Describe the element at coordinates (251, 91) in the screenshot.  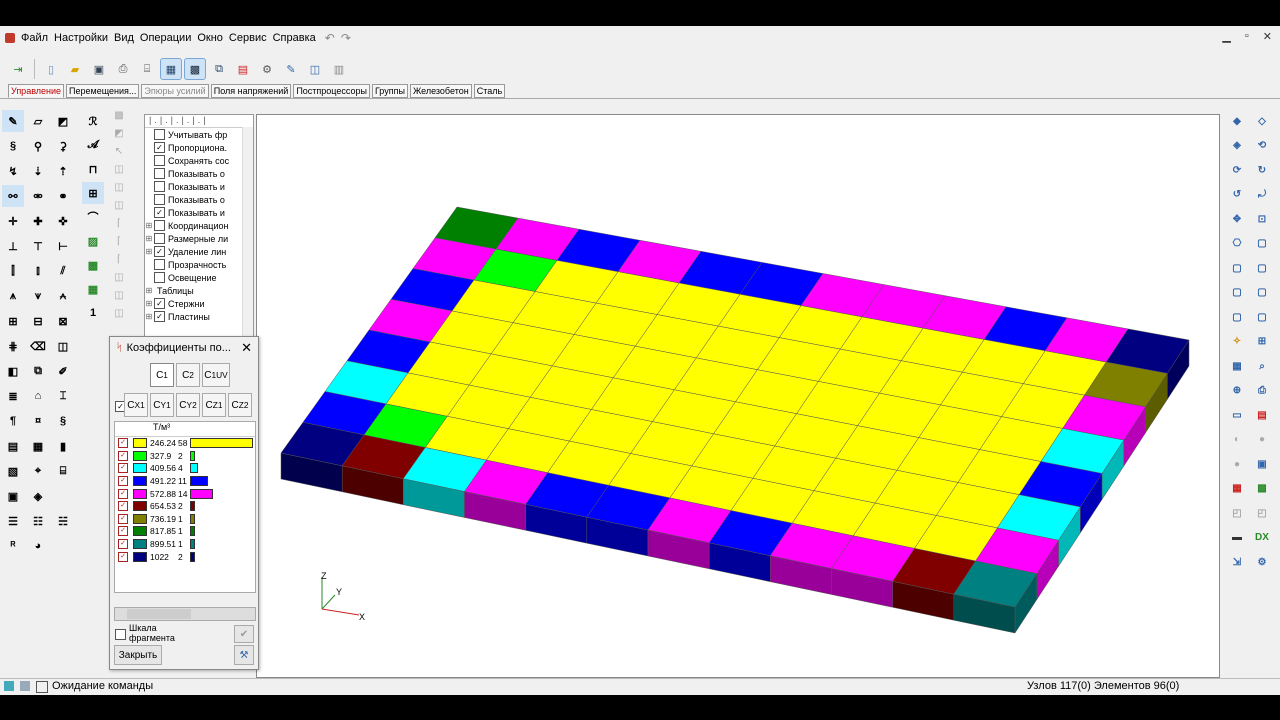
I see `tab-stress-fields: Поля напряжений` at that location.